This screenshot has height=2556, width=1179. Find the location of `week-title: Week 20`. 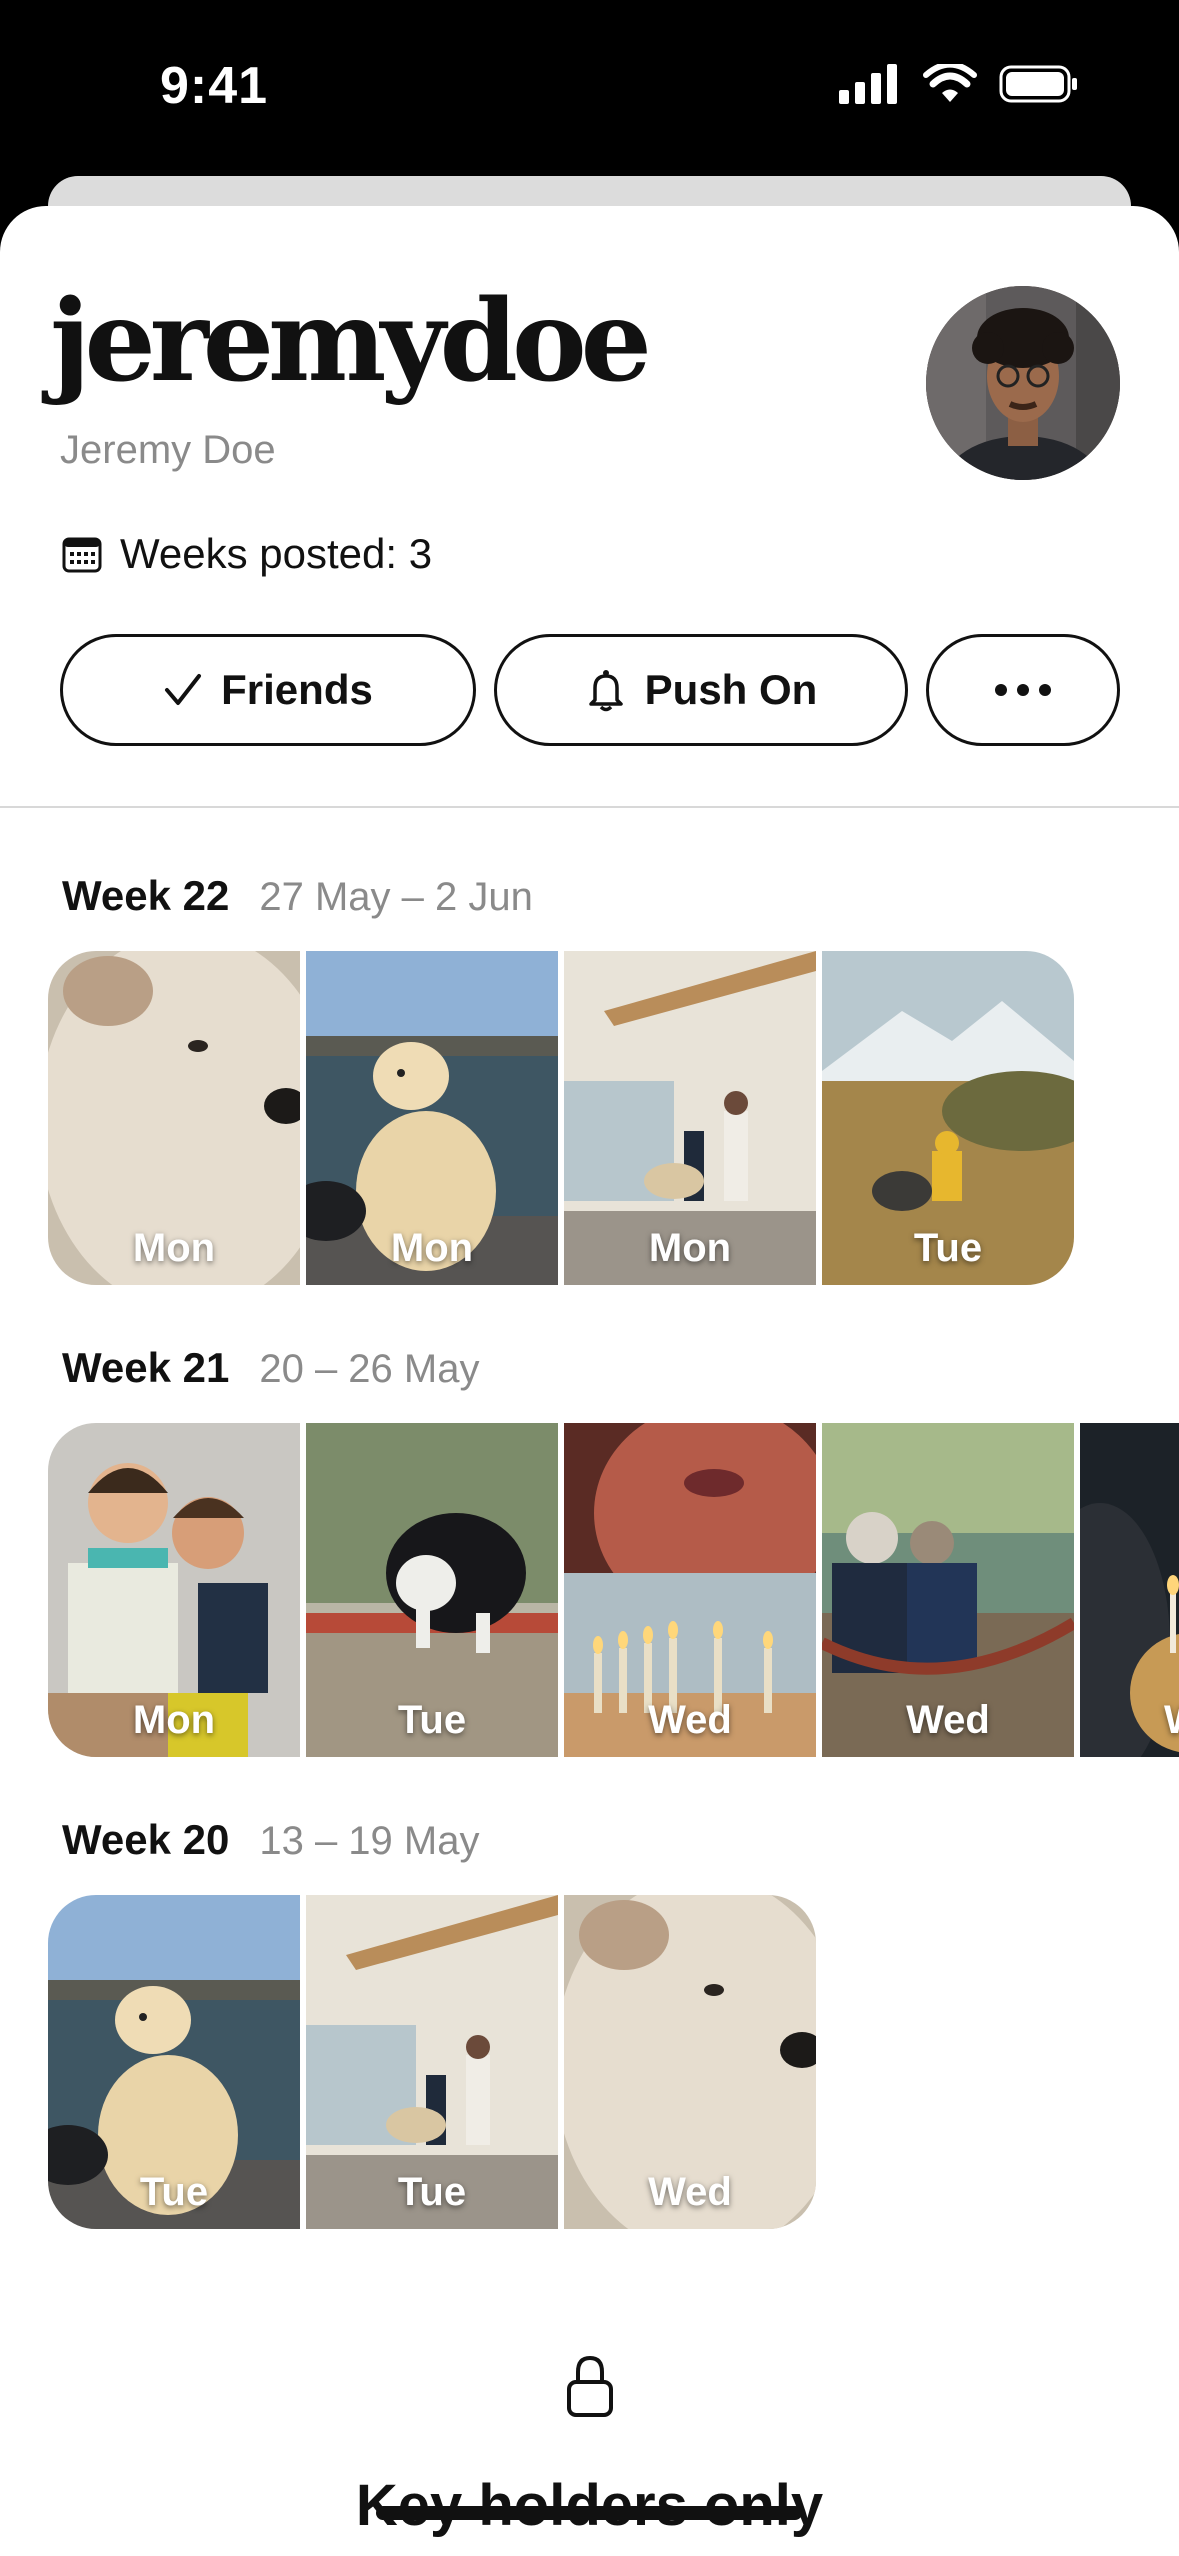

week-title: Week 20 is located at coordinates (146, 1839).